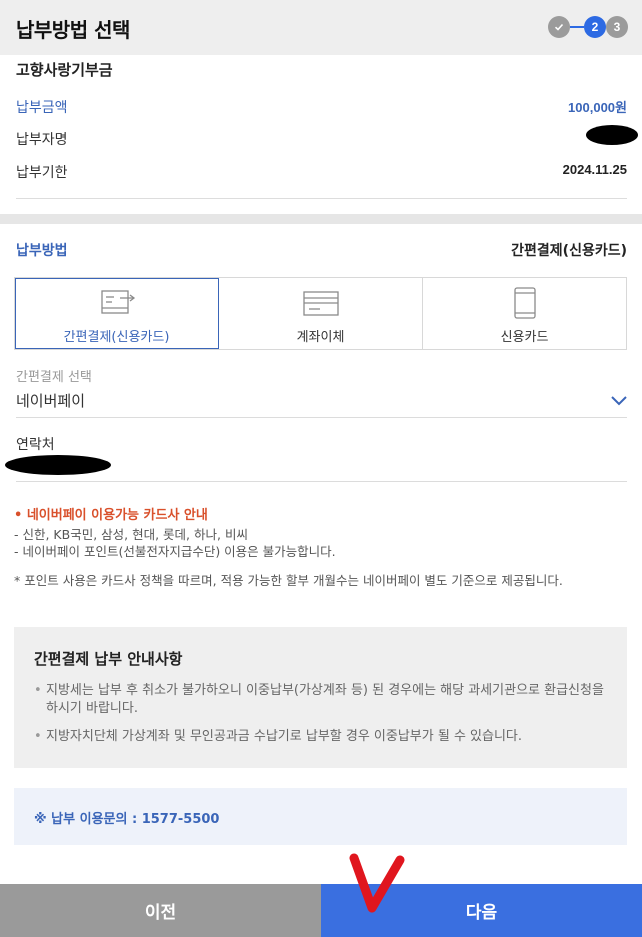 The width and height of the screenshot is (642, 937). What do you see at coordinates (524, 303) in the screenshot?
I see `credit-card-icon` at bounding box center [524, 303].